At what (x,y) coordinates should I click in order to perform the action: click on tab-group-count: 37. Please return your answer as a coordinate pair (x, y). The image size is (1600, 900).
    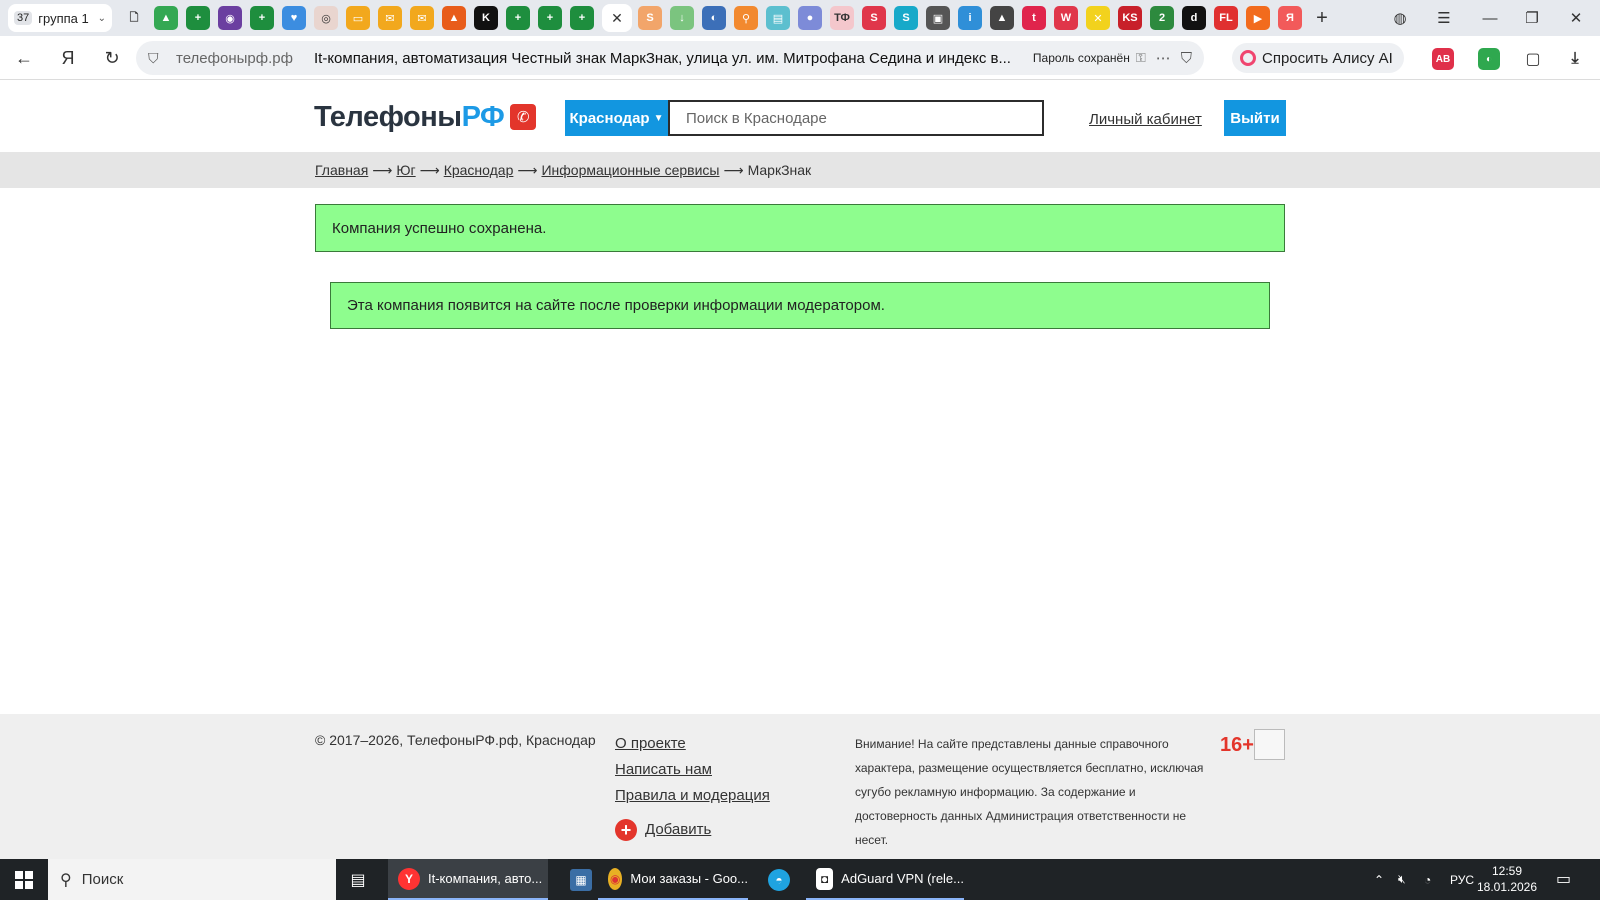
    Looking at the image, I should click on (23, 18).